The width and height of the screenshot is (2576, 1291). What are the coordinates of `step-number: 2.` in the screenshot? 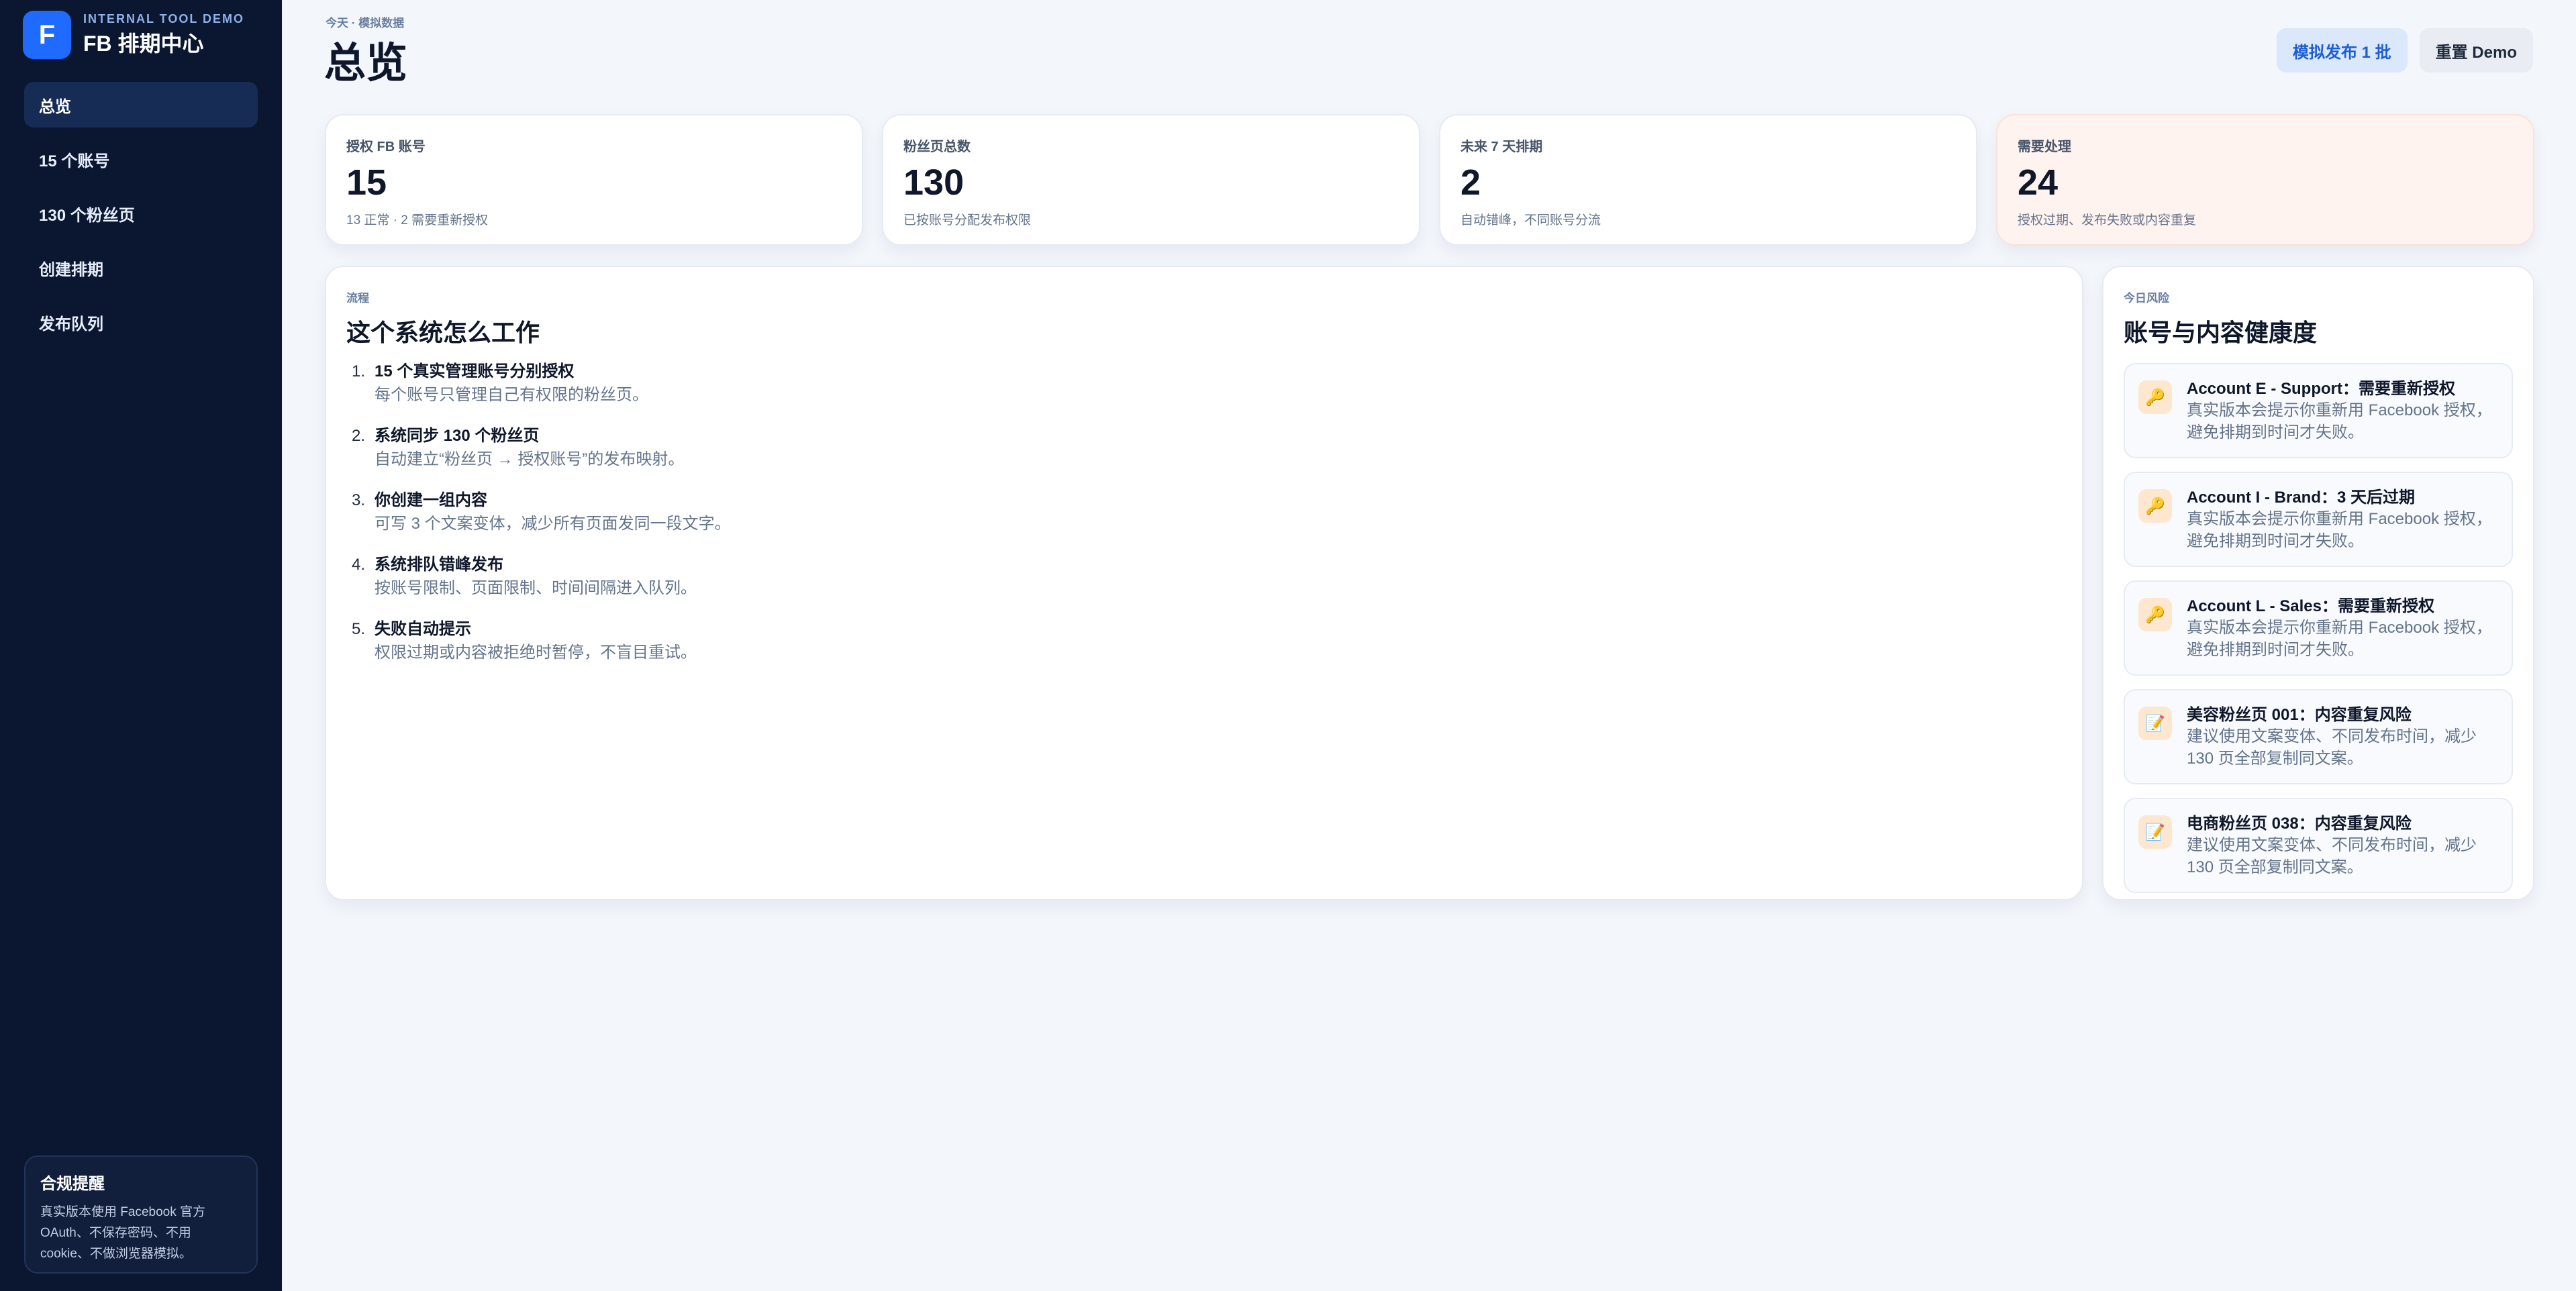 It's located at (359, 436).